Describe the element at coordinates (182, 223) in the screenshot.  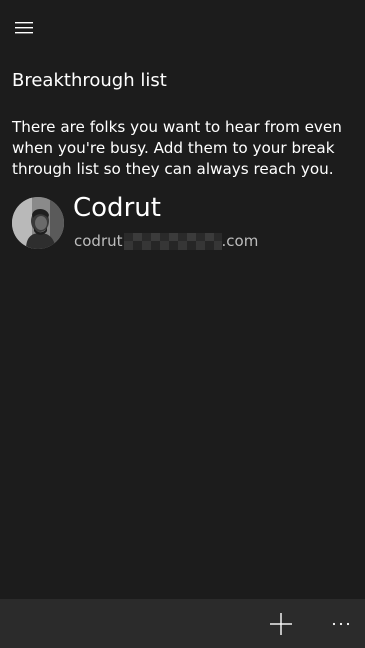
I see `contact-item: Codrut codrut .com` at that location.